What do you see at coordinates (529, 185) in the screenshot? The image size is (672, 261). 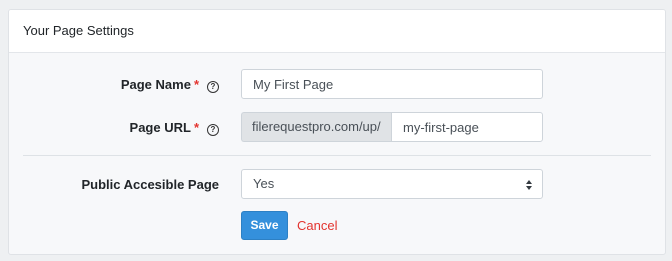 I see `select-arrows-icon` at bounding box center [529, 185].